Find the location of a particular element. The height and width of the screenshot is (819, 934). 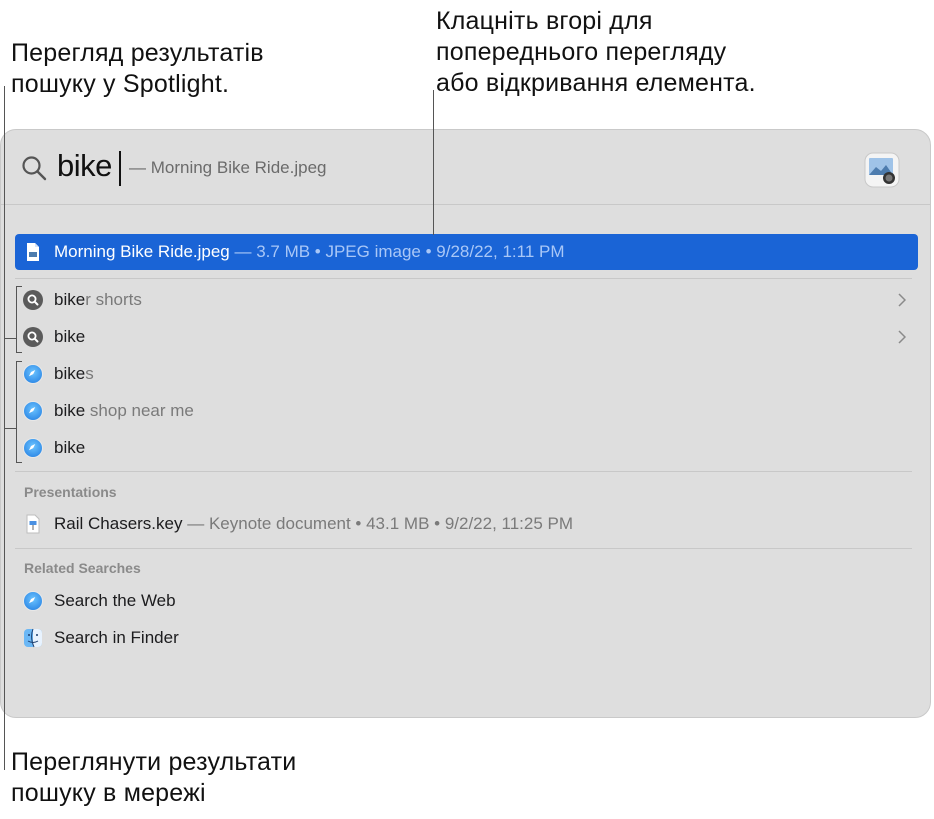

search-the-web-row: Search the Web is located at coordinates (466, 601).